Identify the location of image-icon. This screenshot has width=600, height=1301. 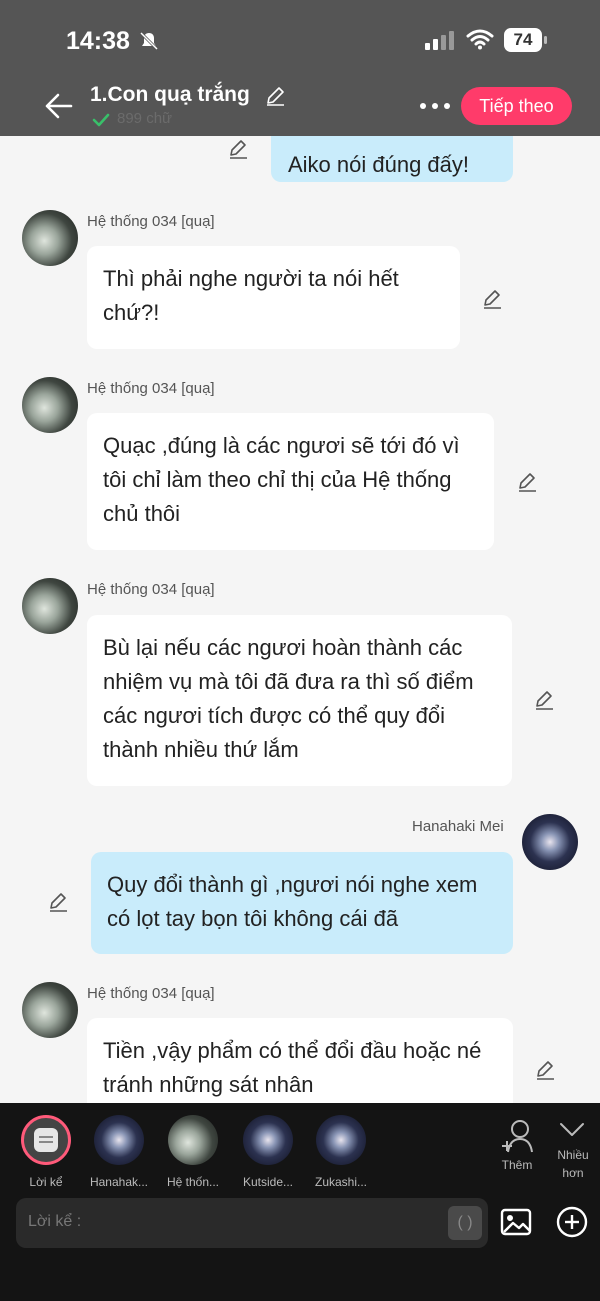
(516, 1222).